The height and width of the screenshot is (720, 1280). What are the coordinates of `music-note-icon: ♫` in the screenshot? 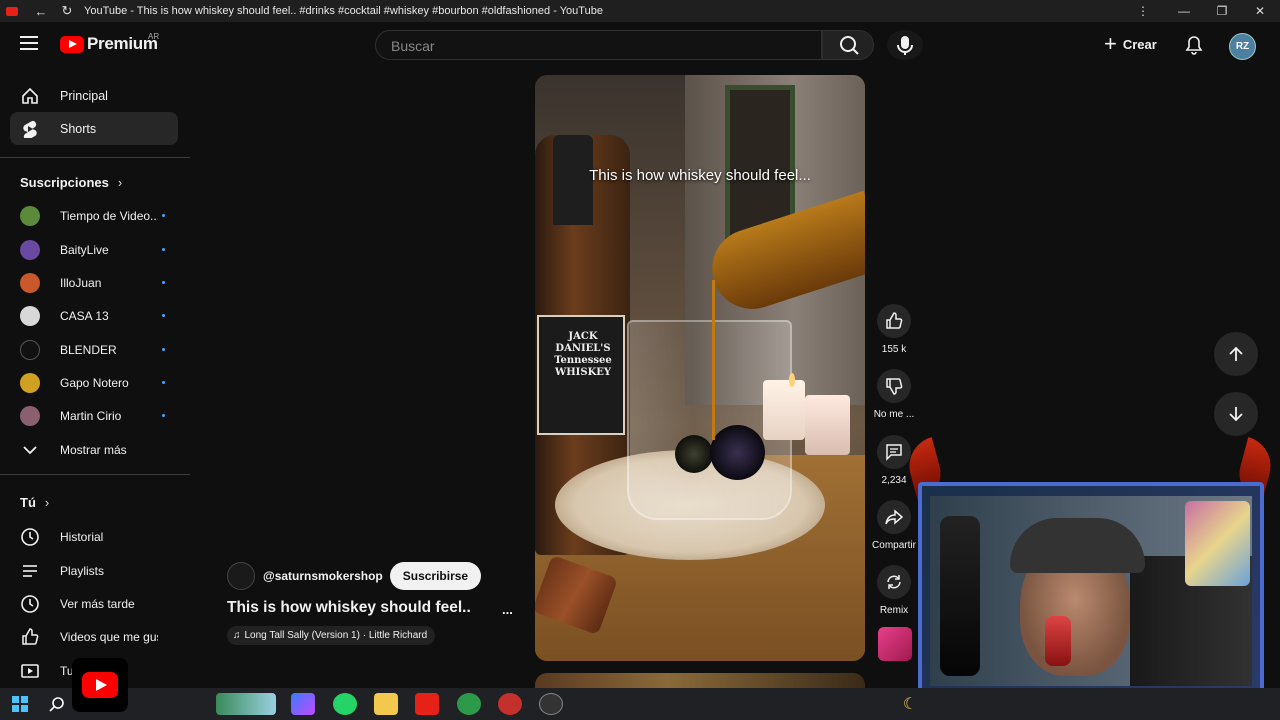 It's located at (237, 635).